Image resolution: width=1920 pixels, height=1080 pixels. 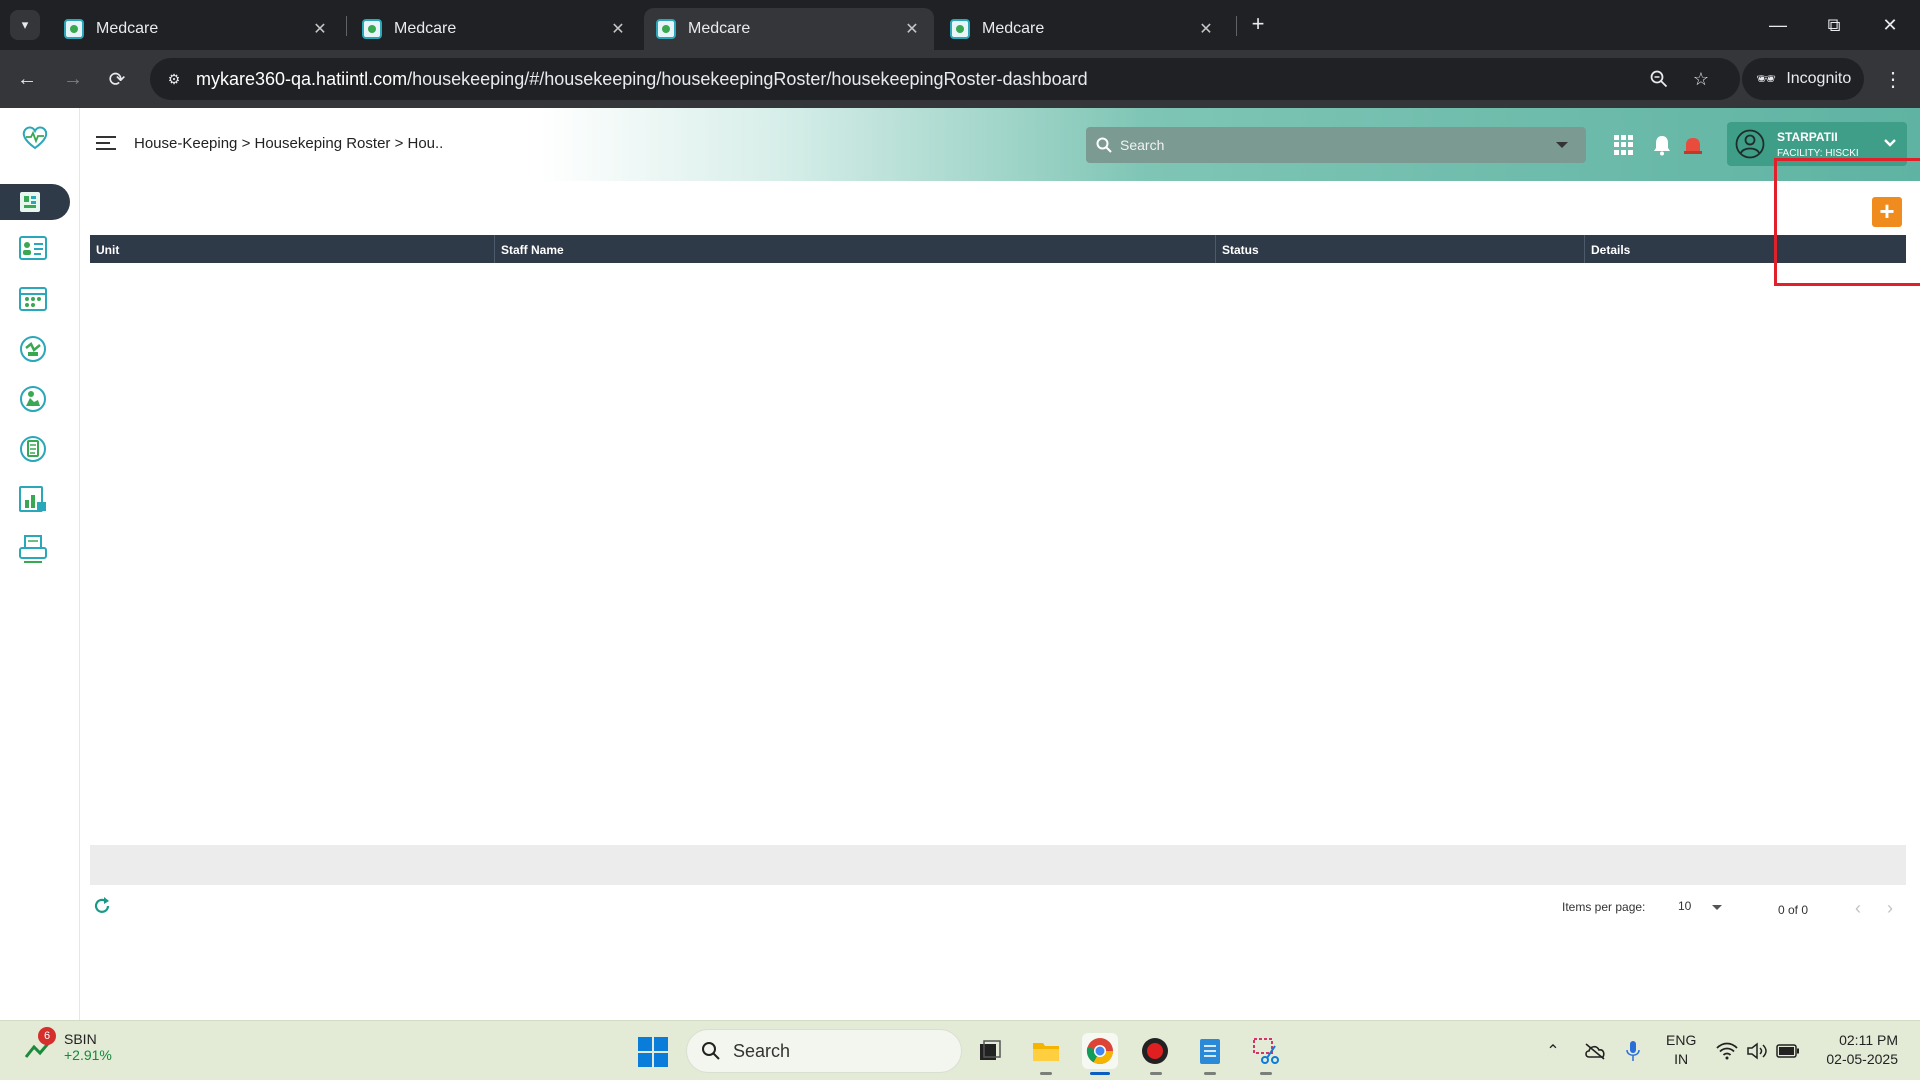 I want to click on volume-icon, so click(x=1757, y=1050).